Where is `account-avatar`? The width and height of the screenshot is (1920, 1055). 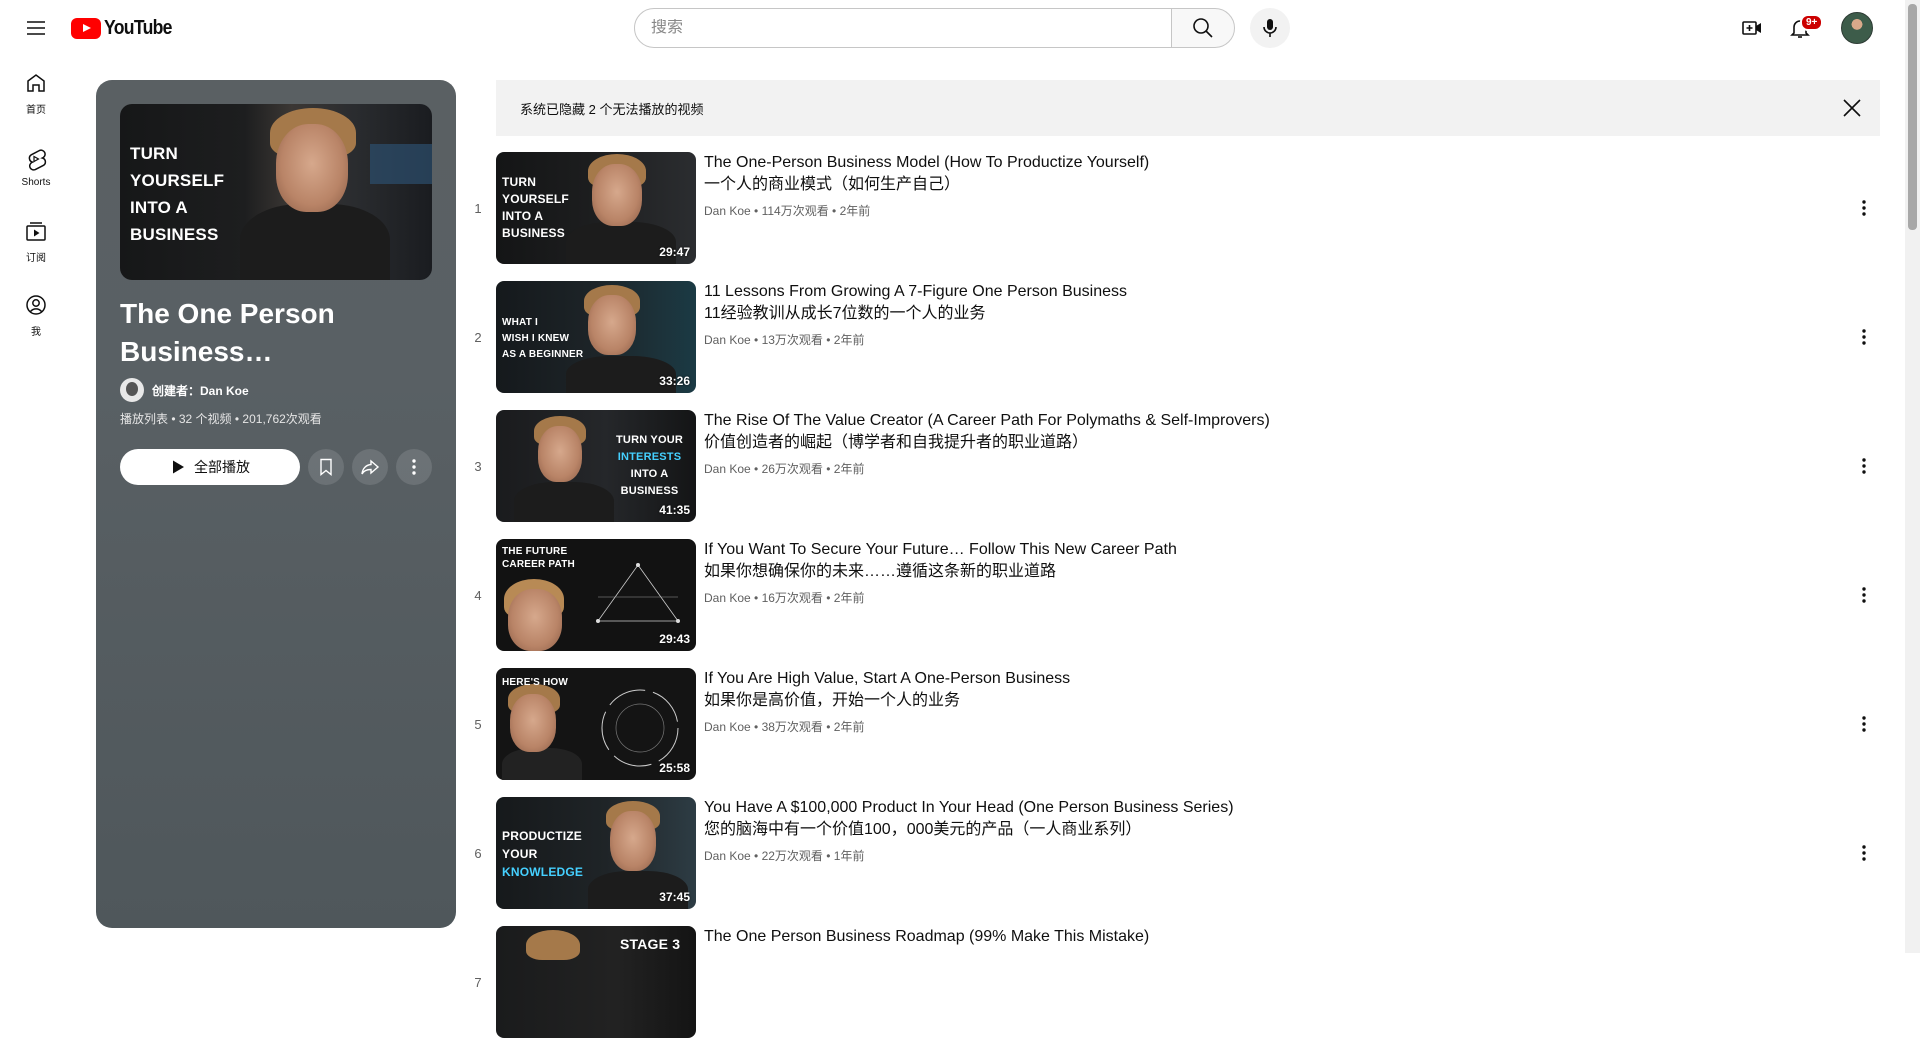 account-avatar is located at coordinates (1857, 28).